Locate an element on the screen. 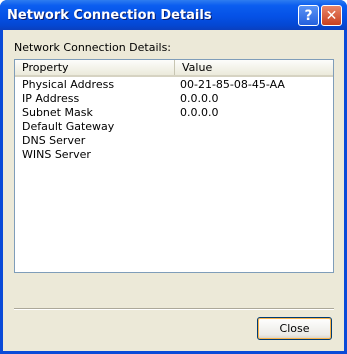 The height and width of the screenshot is (354, 347). list-item: DNS Server is located at coordinates (174, 141).